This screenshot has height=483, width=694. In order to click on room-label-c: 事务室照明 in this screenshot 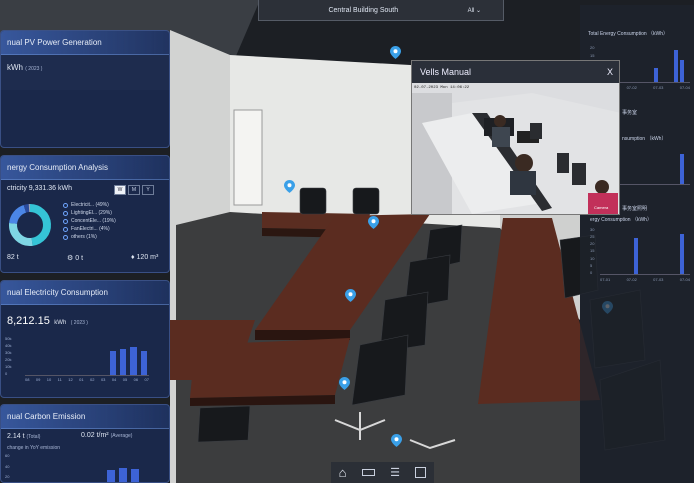, I will do `click(635, 209)`.